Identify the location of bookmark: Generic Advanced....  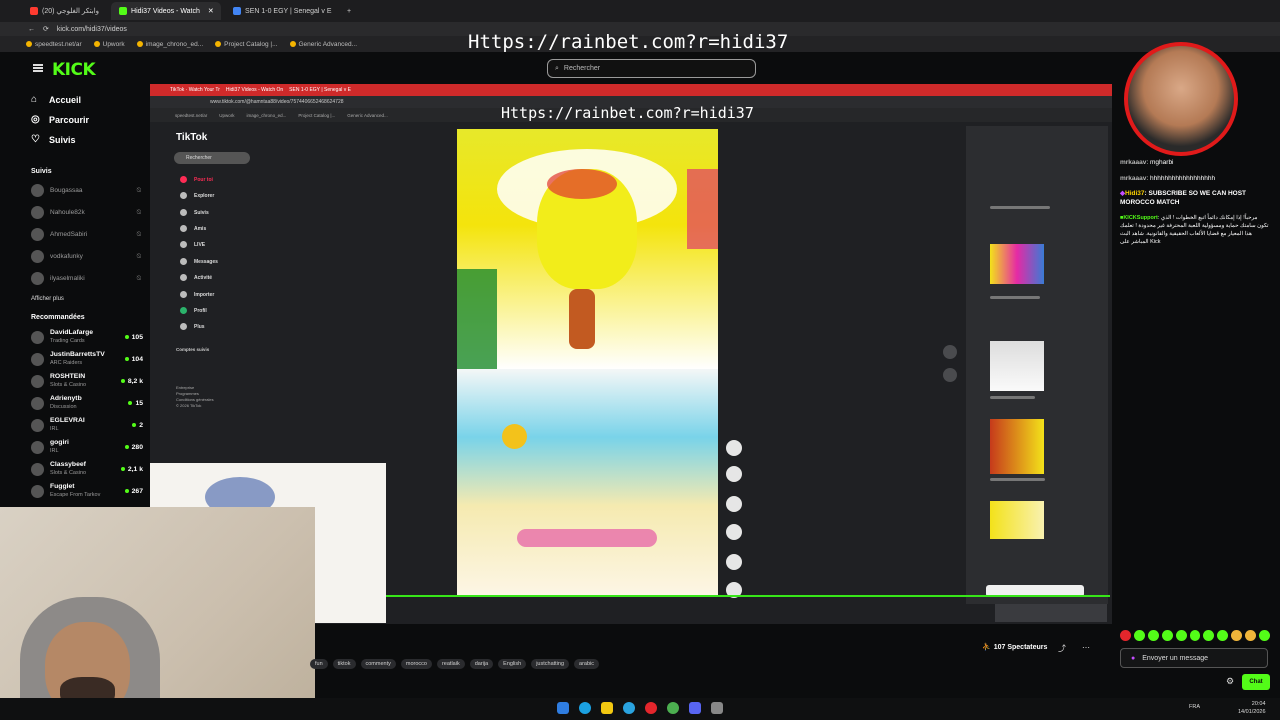
(323, 44).